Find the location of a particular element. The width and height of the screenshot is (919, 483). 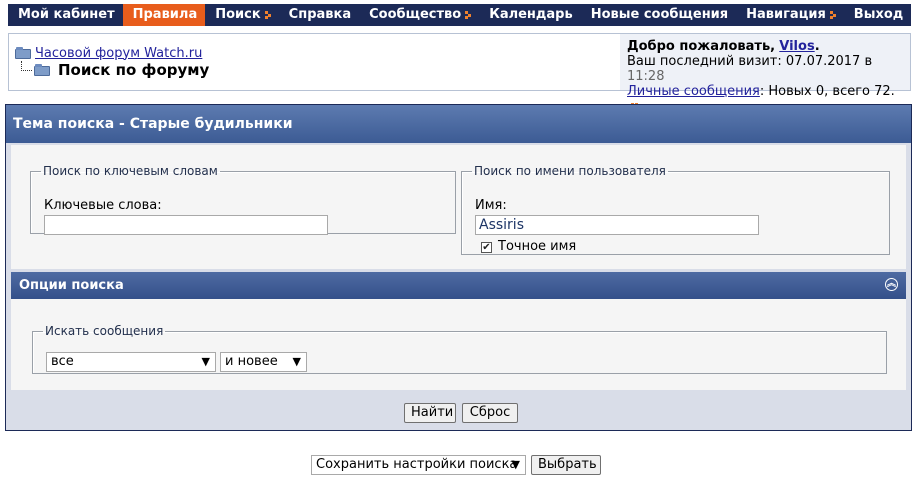

breadcrumb: Часовой форум Watch.ru Поиск по форуму is located at coordinates (112, 62).